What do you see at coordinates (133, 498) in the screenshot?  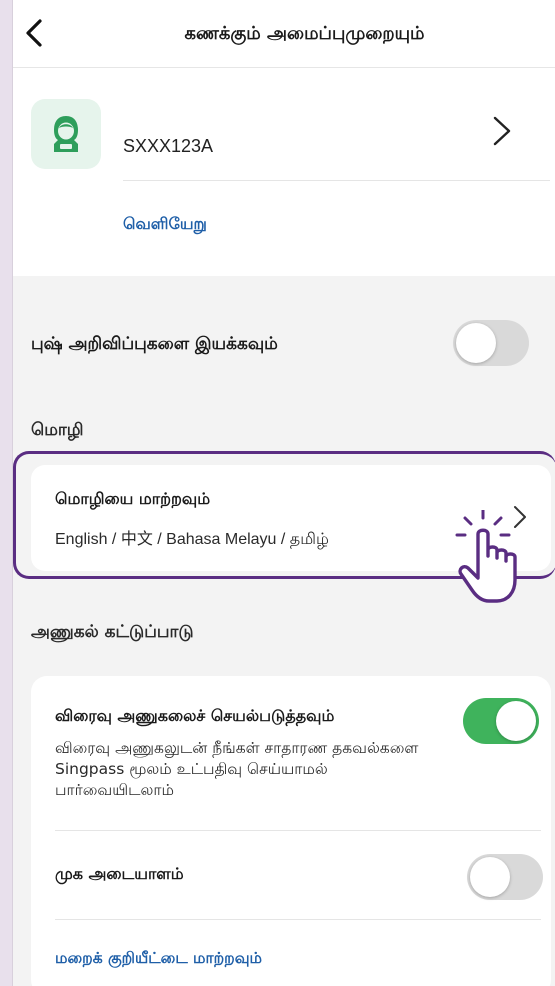 I see `change-language-title: மொழியை மாற்றவும்` at bounding box center [133, 498].